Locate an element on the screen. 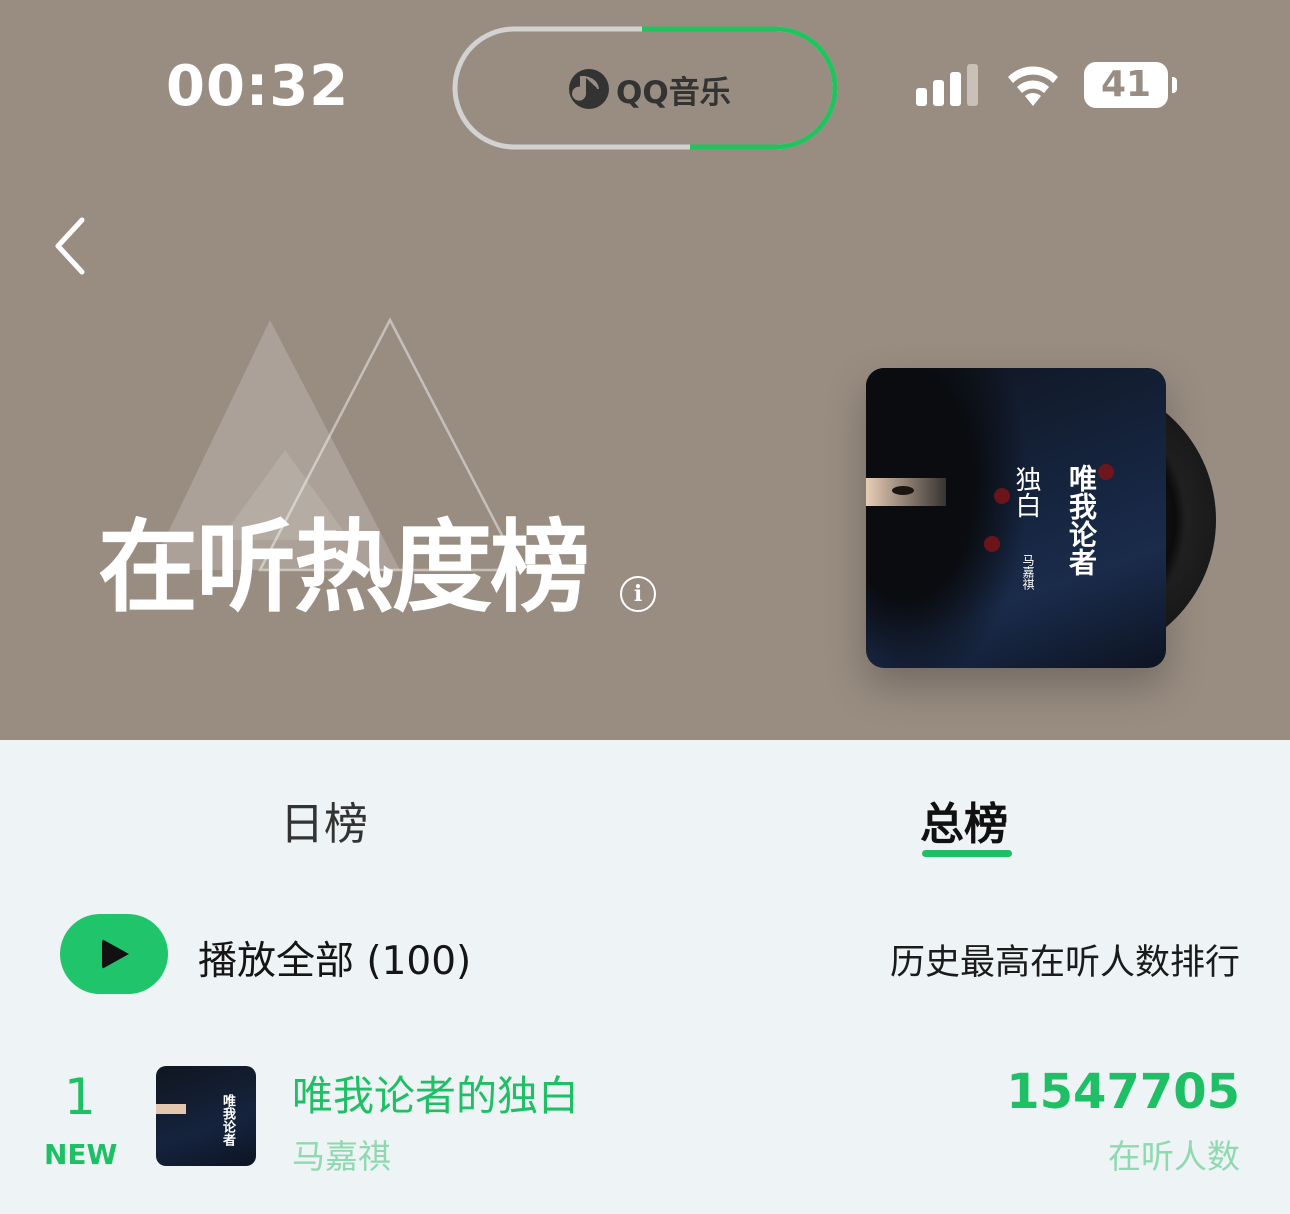  song-thumbnail: 唯我论者 is located at coordinates (206, 1116).